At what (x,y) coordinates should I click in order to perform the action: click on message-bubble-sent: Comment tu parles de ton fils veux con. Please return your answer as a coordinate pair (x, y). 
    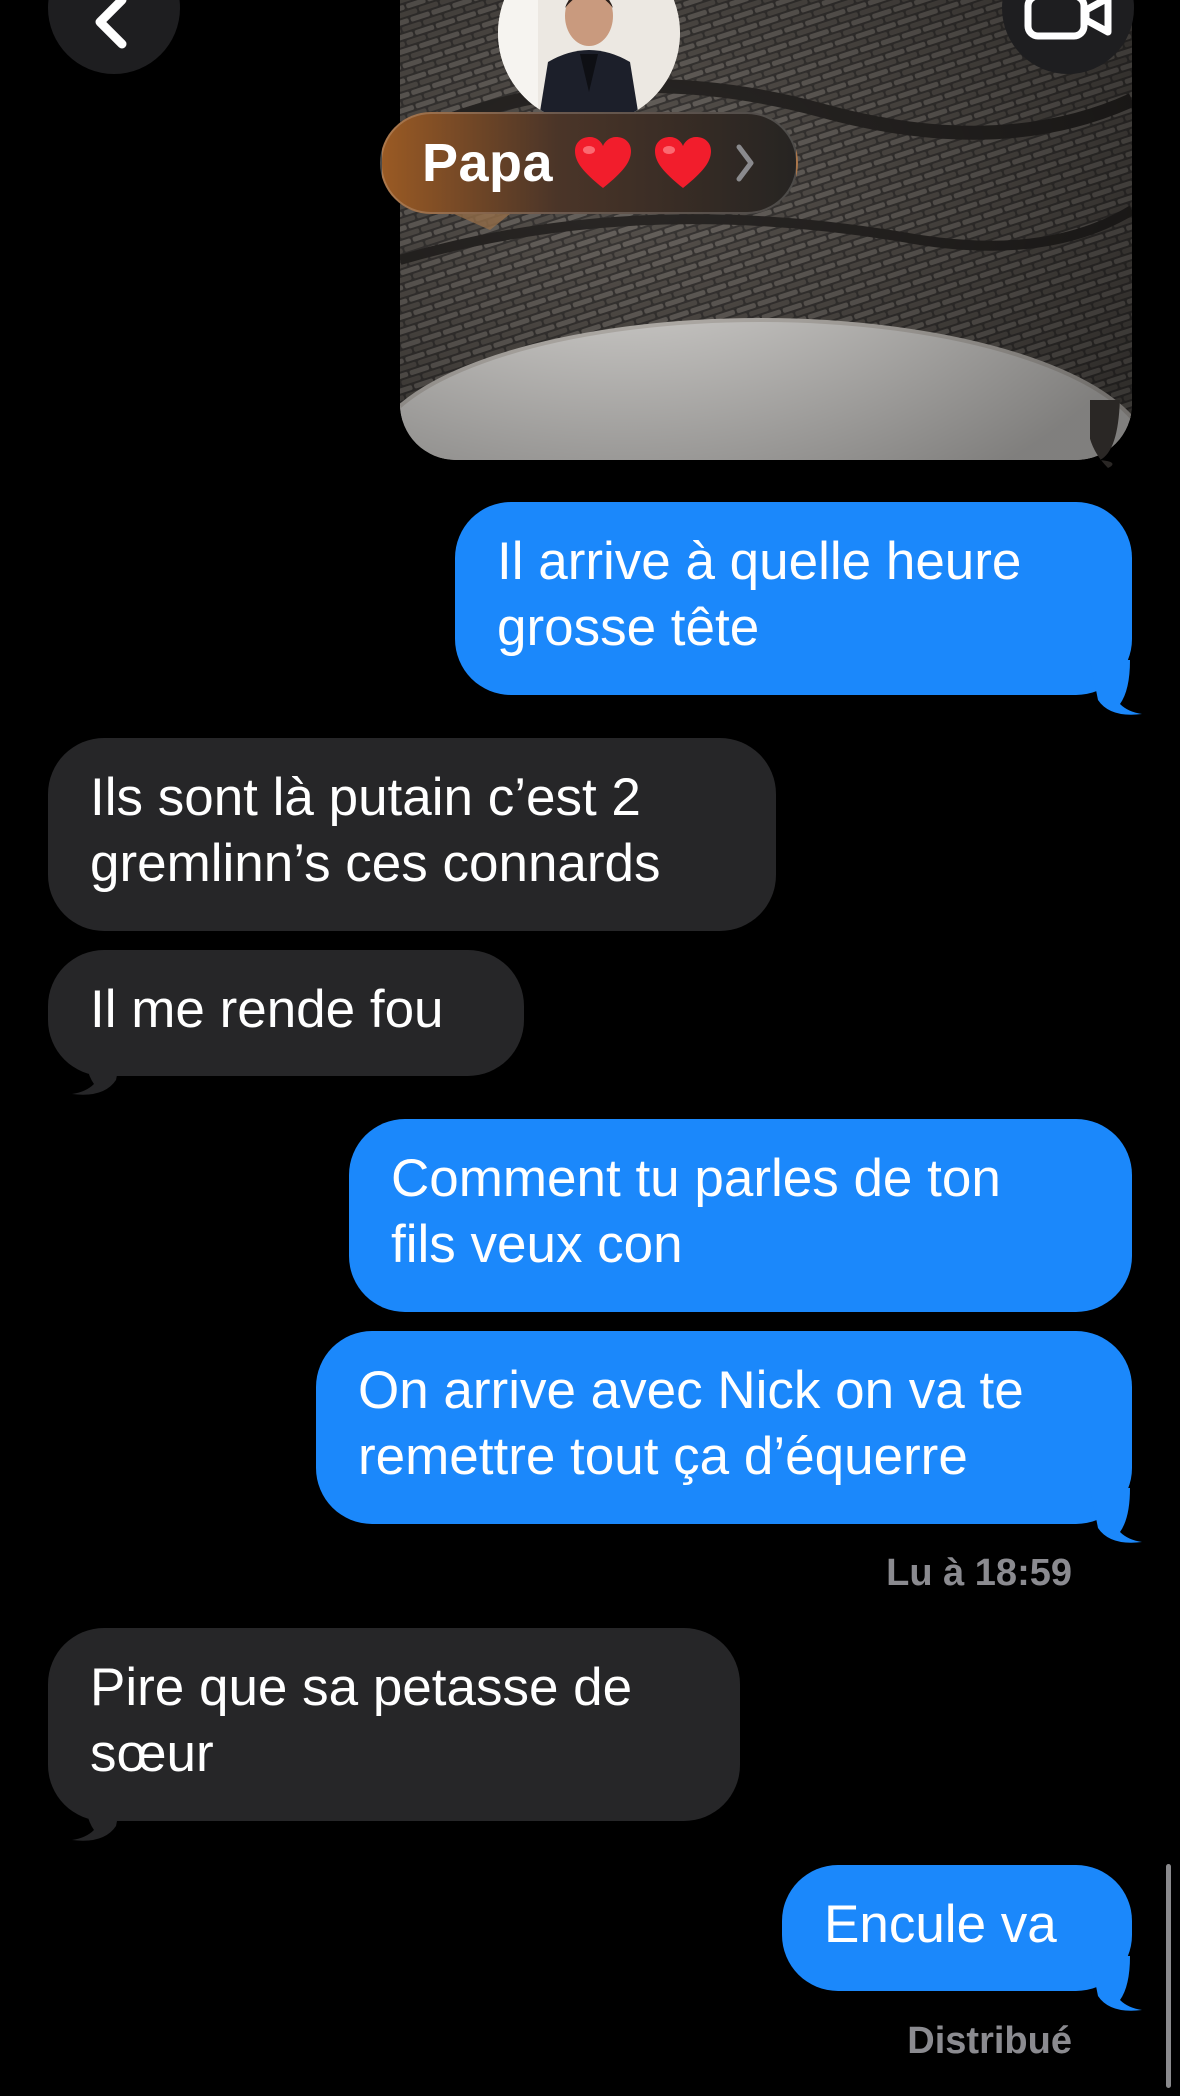
    Looking at the image, I should click on (740, 1215).